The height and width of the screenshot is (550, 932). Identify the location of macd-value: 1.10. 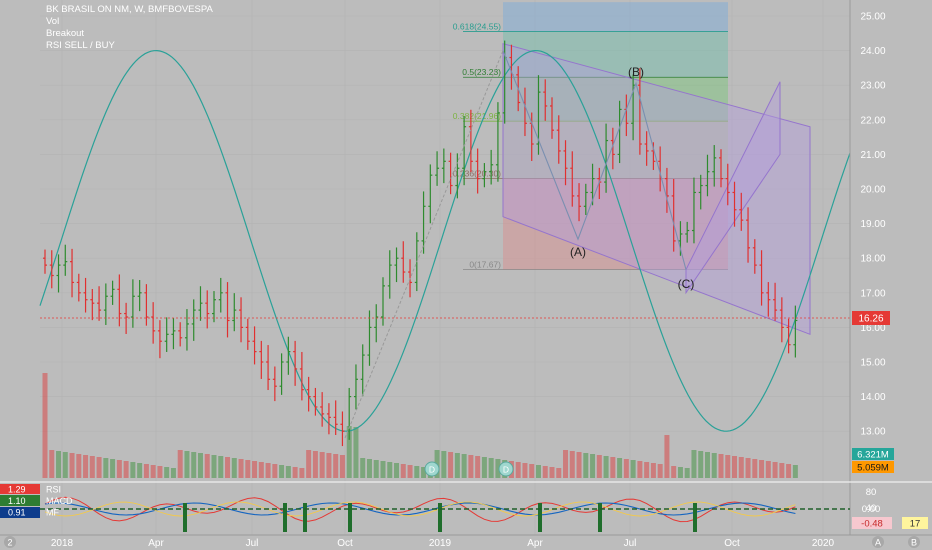
(17, 501).